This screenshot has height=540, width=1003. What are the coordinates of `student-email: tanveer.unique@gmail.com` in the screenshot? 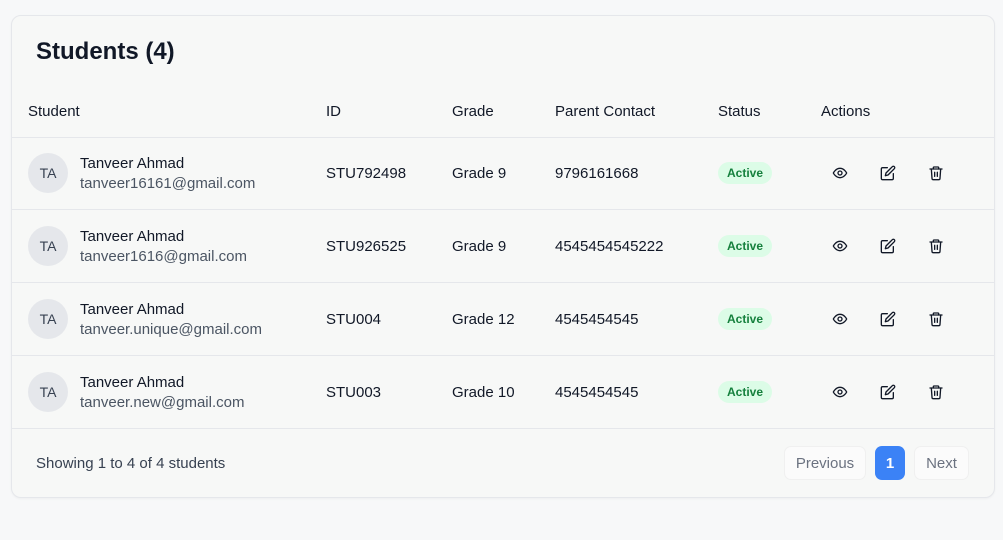 It's located at (171, 329).